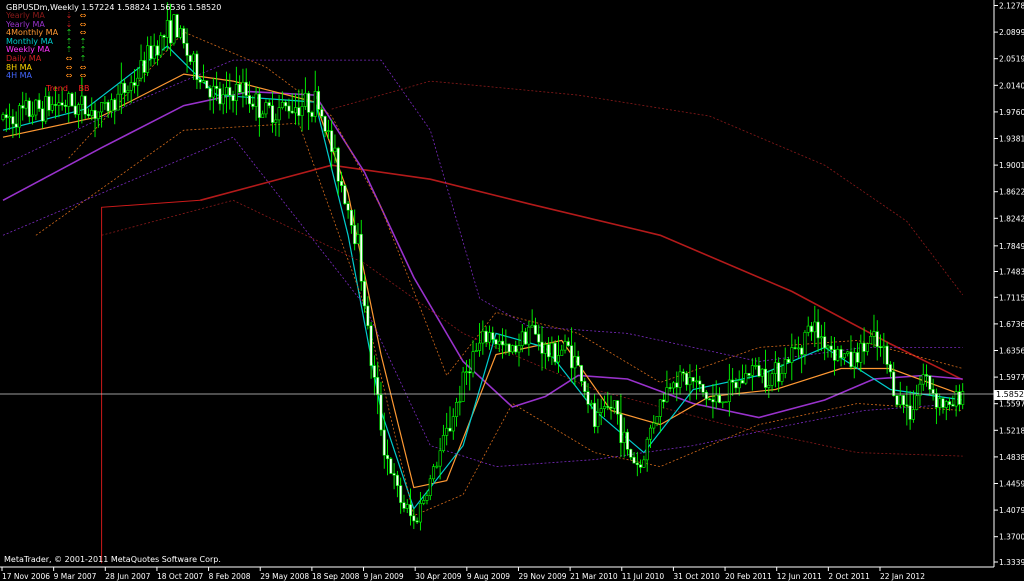 The height and width of the screenshot is (581, 1024). Describe the element at coordinates (748, 576) in the screenshot. I see `x-tick-label: 20 Feb 2011` at that location.